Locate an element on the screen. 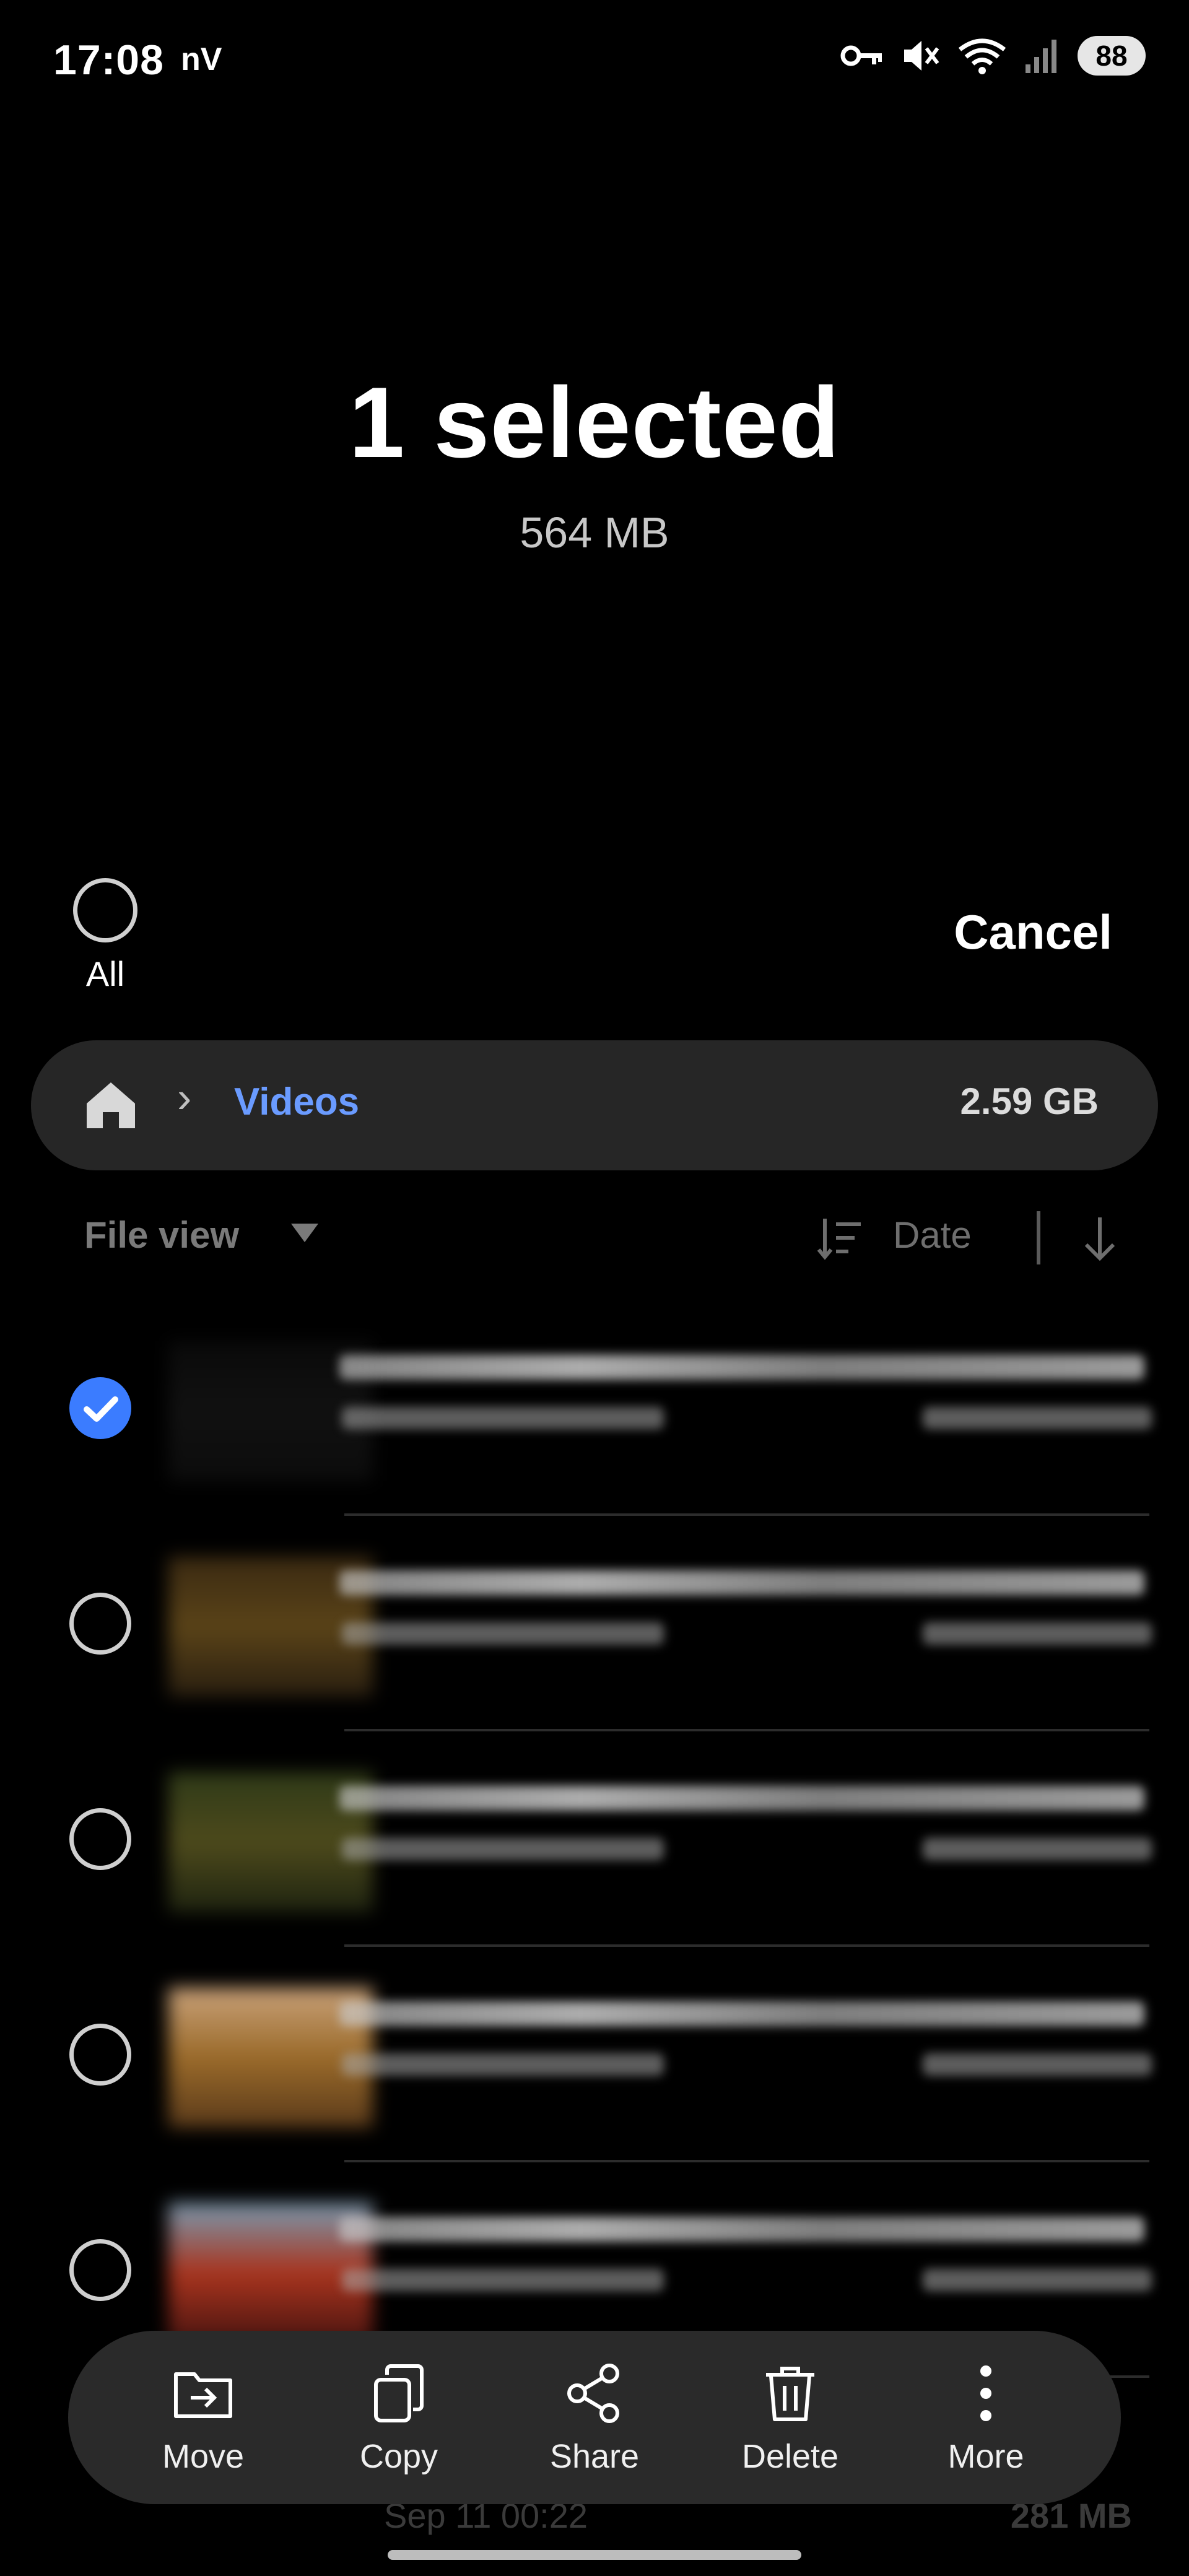 The width and height of the screenshot is (1189, 2576). home-indicator is located at coordinates (594, 2555).